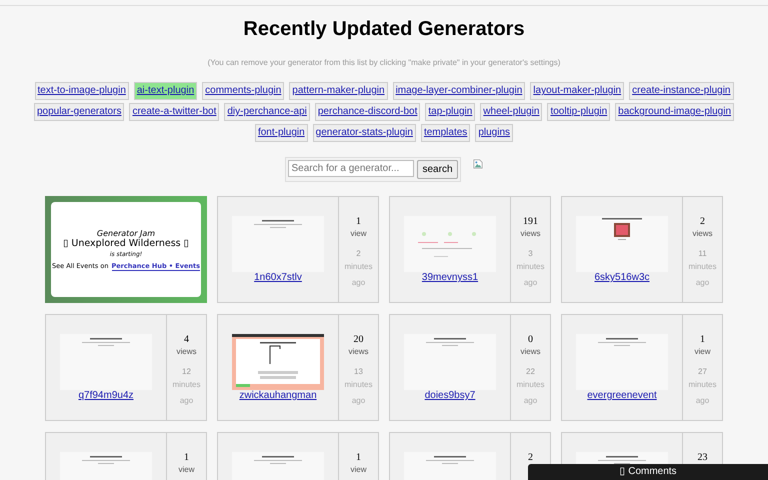 This screenshot has height=480, width=768. Describe the element at coordinates (126, 233) in the screenshot. I see `event-heading: Generator Jam` at that location.